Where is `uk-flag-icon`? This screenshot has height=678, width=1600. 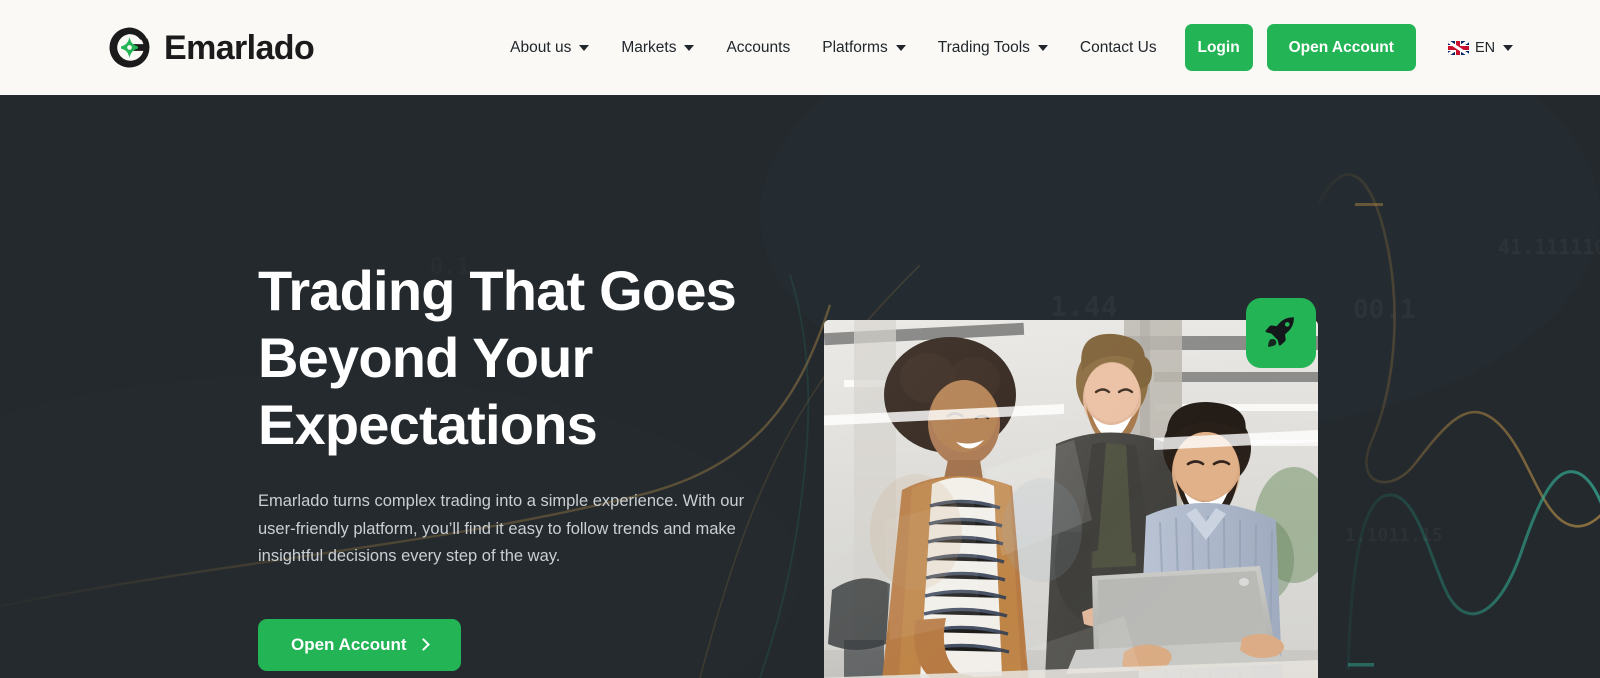 uk-flag-icon is located at coordinates (1458, 47).